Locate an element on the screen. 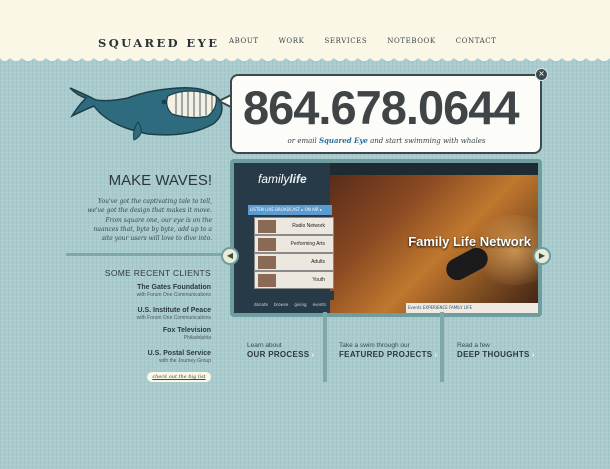 The height and width of the screenshot is (469, 610). client-name: U.S. Postal Service is located at coordinates (179, 353).